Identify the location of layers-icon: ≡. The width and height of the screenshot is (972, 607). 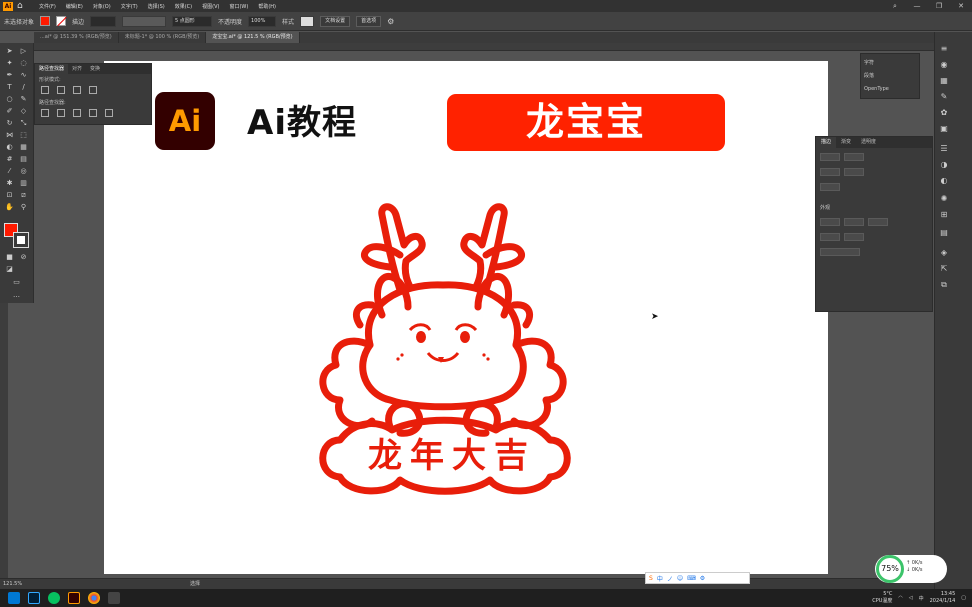
(944, 49).